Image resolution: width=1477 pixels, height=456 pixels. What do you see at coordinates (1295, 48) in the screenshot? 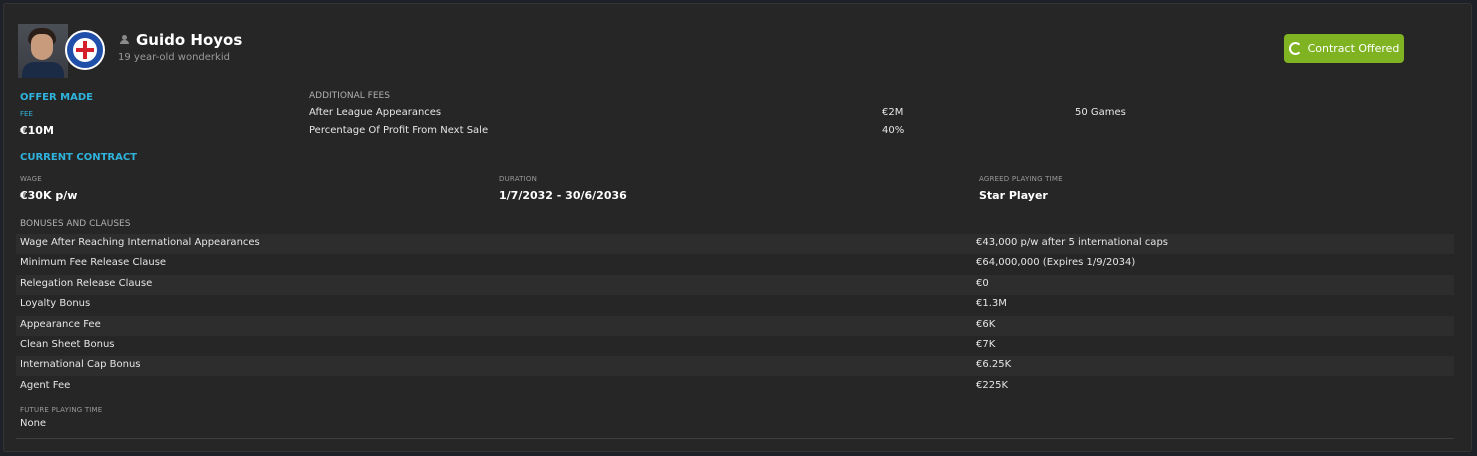
I see `refresh-icon` at bounding box center [1295, 48].